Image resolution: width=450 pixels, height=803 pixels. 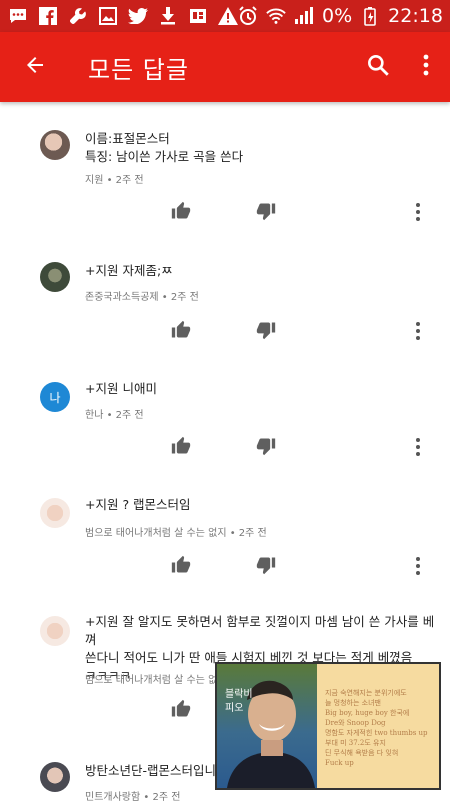 I want to click on comment-text-line: +지원 ? 랩몬스터임, so click(x=138, y=504).